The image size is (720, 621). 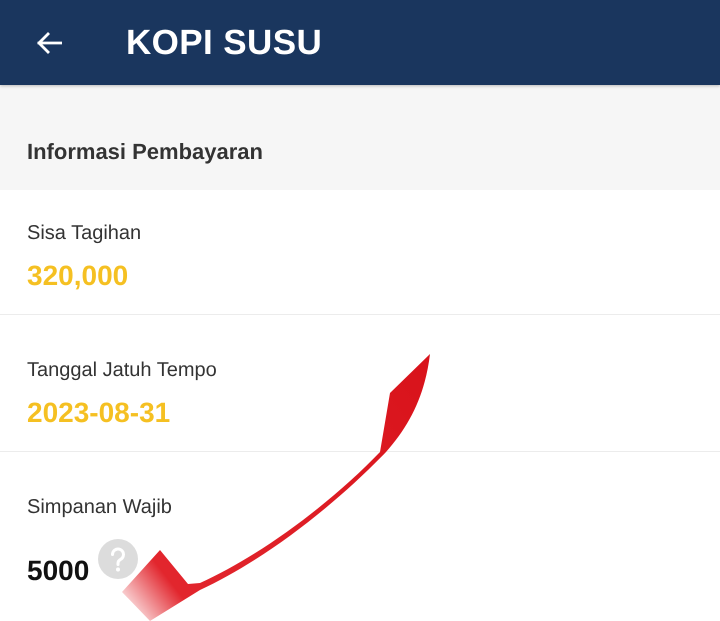 I want to click on section-title: Informasi Pembayaran, so click(x=145, y=151).